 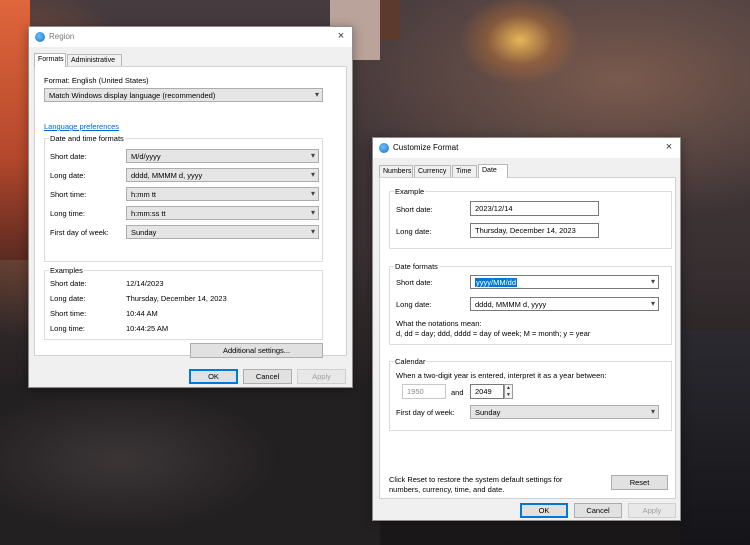 What do you see at coordinates (464, 171) in the screenshot?
I see `tab-time: Time` at bounding box center [464, 171].